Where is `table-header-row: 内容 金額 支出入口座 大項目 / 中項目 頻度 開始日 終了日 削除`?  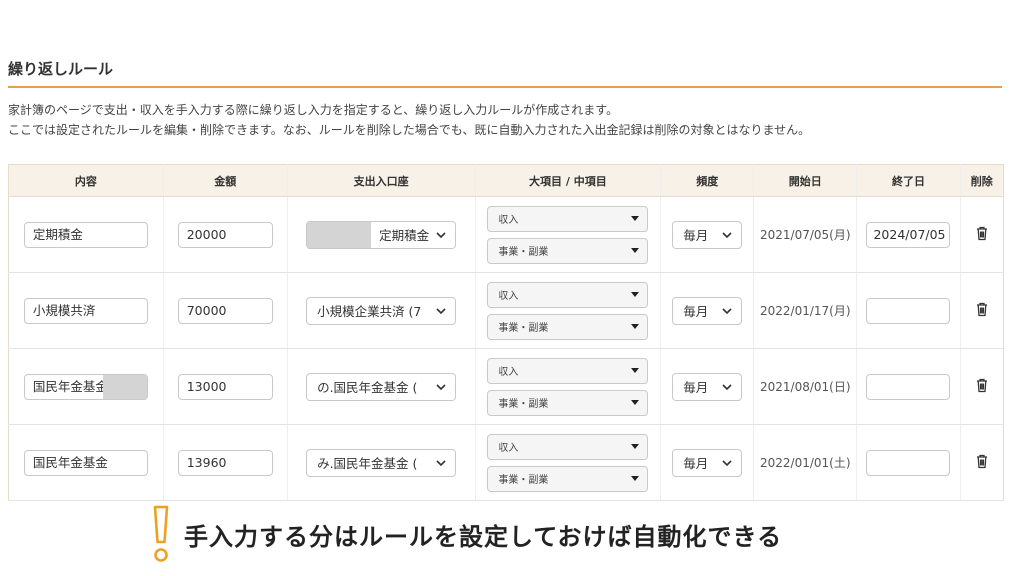
table-header-row: 内容 金額 支出入口座 大項目 / 中項目 頻度 開始日 終了日 削除 is located at coordinates (506, 180).